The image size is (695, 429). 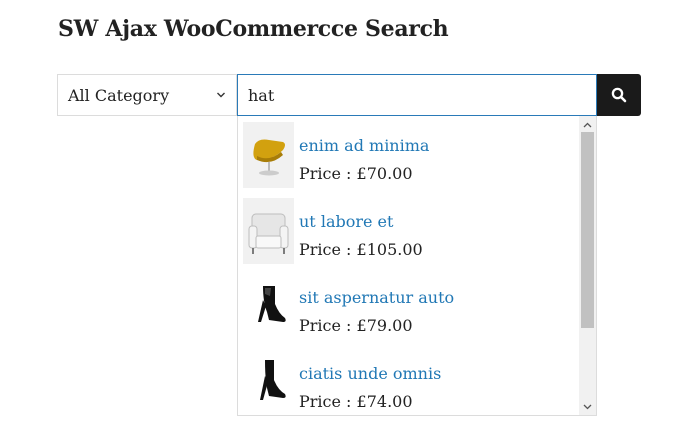 I want to click on page-title: SW Ajax WooCommercce Search, so click(x=253, y=29).